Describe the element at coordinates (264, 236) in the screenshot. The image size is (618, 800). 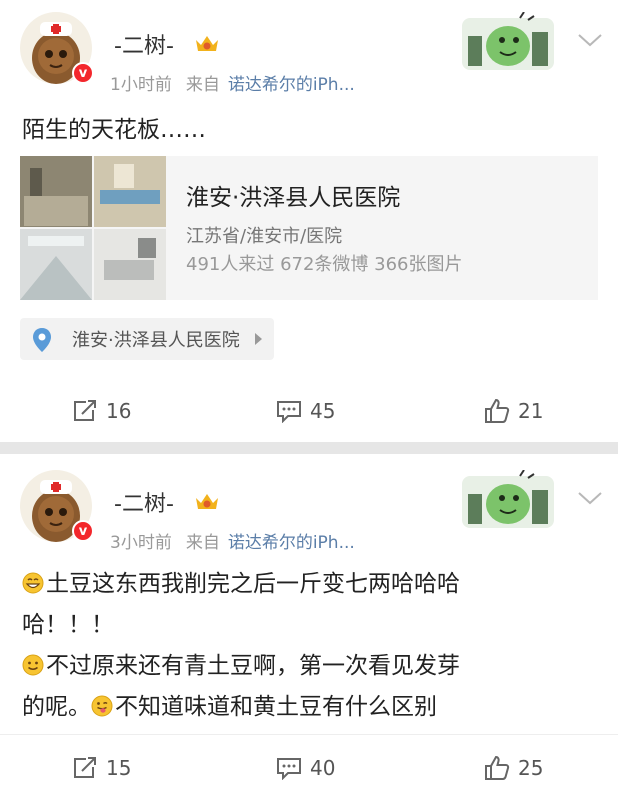
I see `place-region: 江苏省/淮安市/医院` at that location.